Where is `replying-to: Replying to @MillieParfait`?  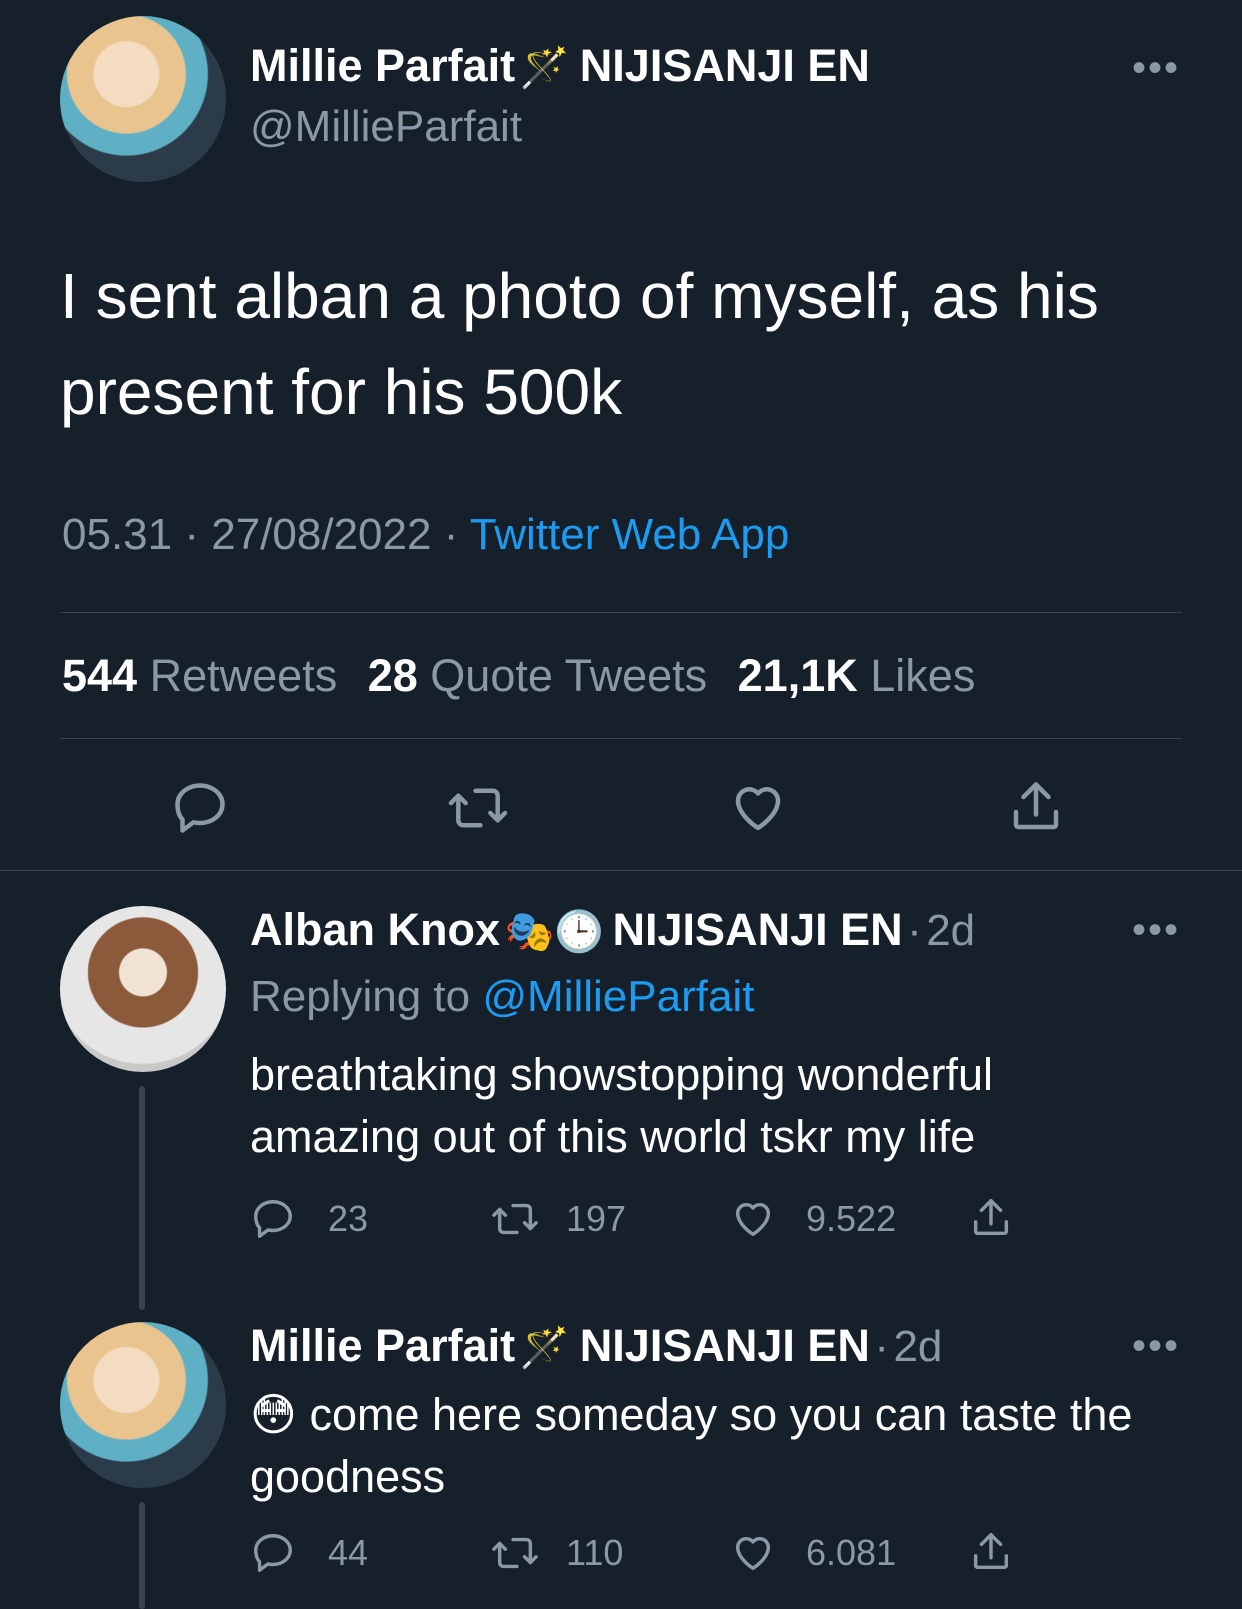
replying-to: Replying to @MillieParfait is located at coordinates (502, 997).